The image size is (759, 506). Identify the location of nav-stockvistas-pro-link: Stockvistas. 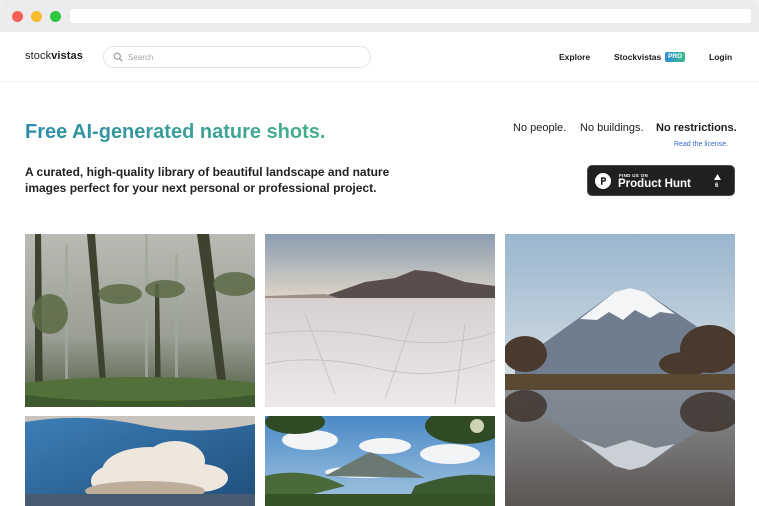
(637, 57).